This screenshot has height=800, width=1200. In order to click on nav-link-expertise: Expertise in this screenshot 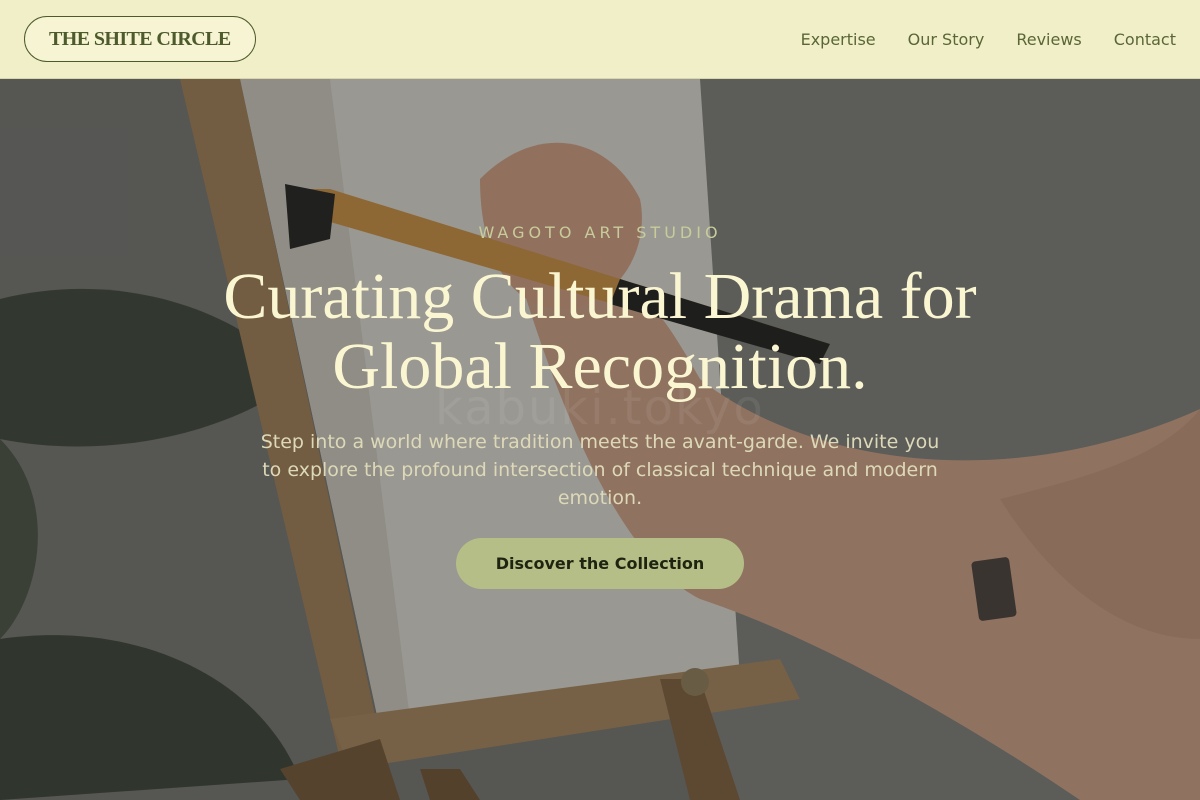, I will do `click(838, 39)`.